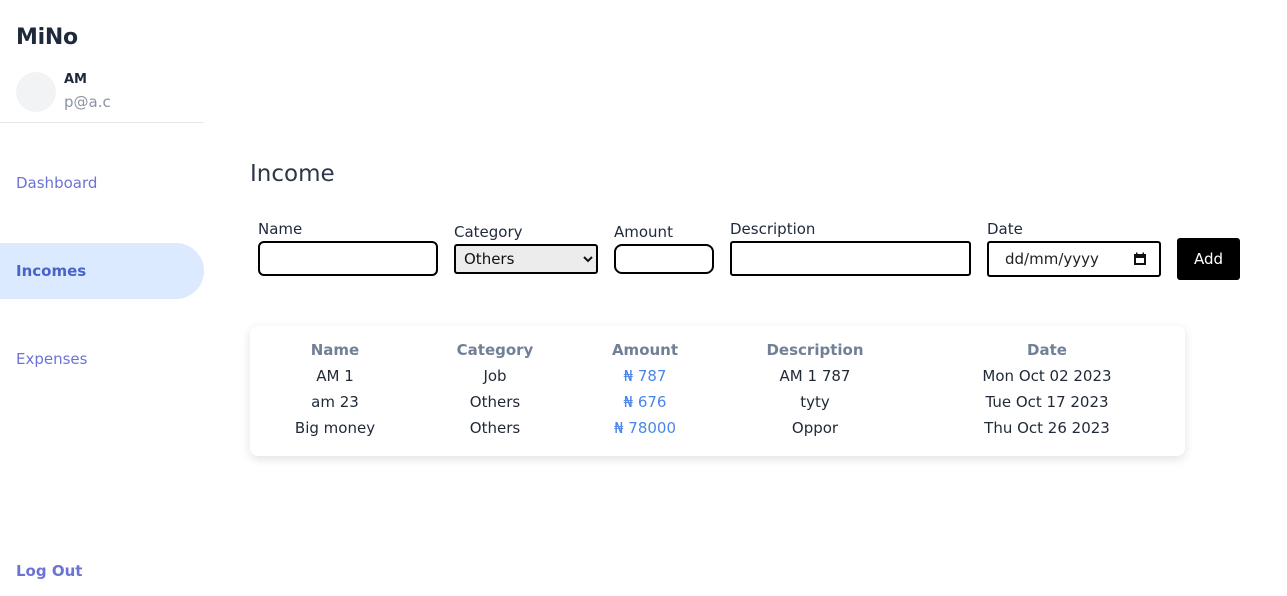 Image resolution: width=1287 pixels, height=596 pixels. Describe the element at coordinates (1047, 428) in the screenshot. I see `table-cell-date: Thu Oct 26 2023` at that location.